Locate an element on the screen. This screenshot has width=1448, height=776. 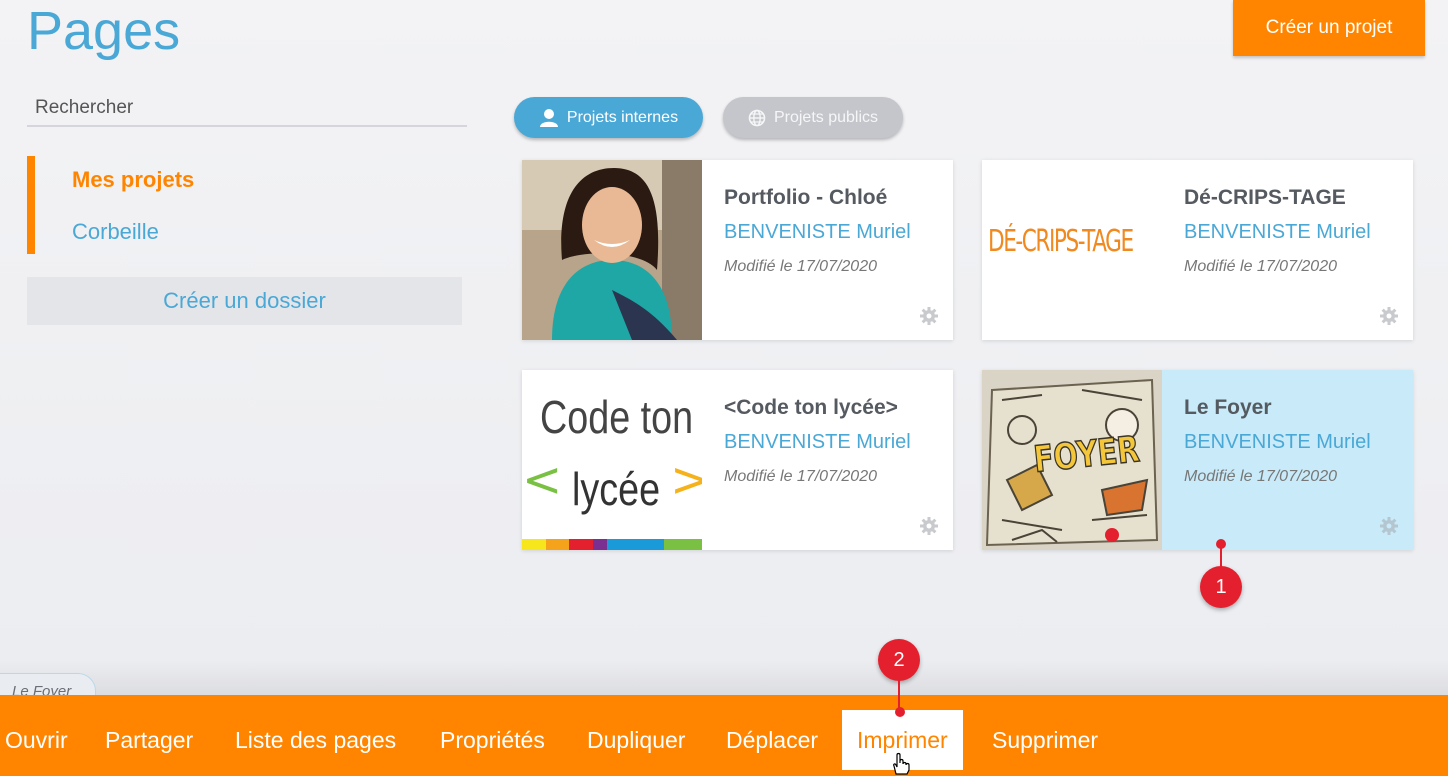
chevron-right-icon: > is located at coordinates (686, 480).